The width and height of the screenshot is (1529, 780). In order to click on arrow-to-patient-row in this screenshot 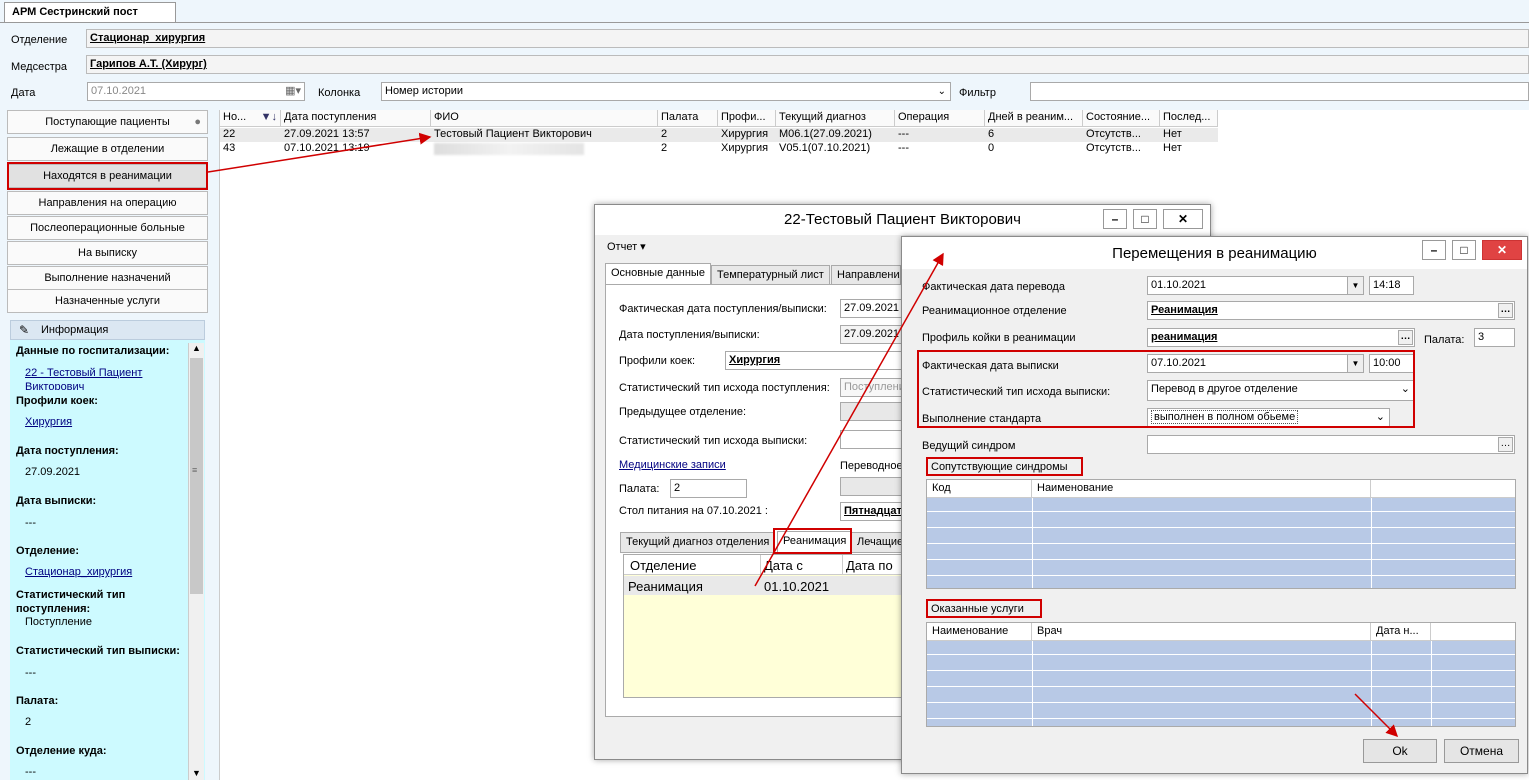, I will do `click(319, 152)`.